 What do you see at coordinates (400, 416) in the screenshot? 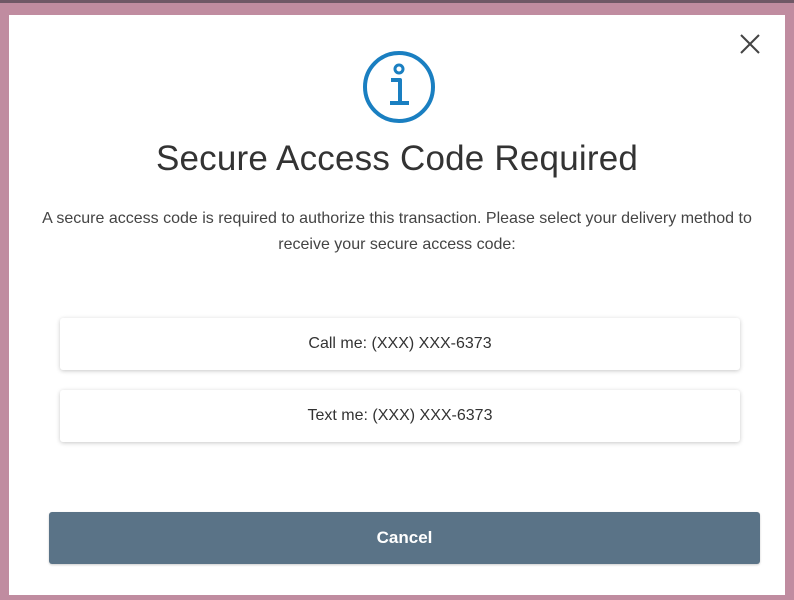
I see `text-me-button: Text me: (XXX) XXX-6373` at bounding box center [400, 416].